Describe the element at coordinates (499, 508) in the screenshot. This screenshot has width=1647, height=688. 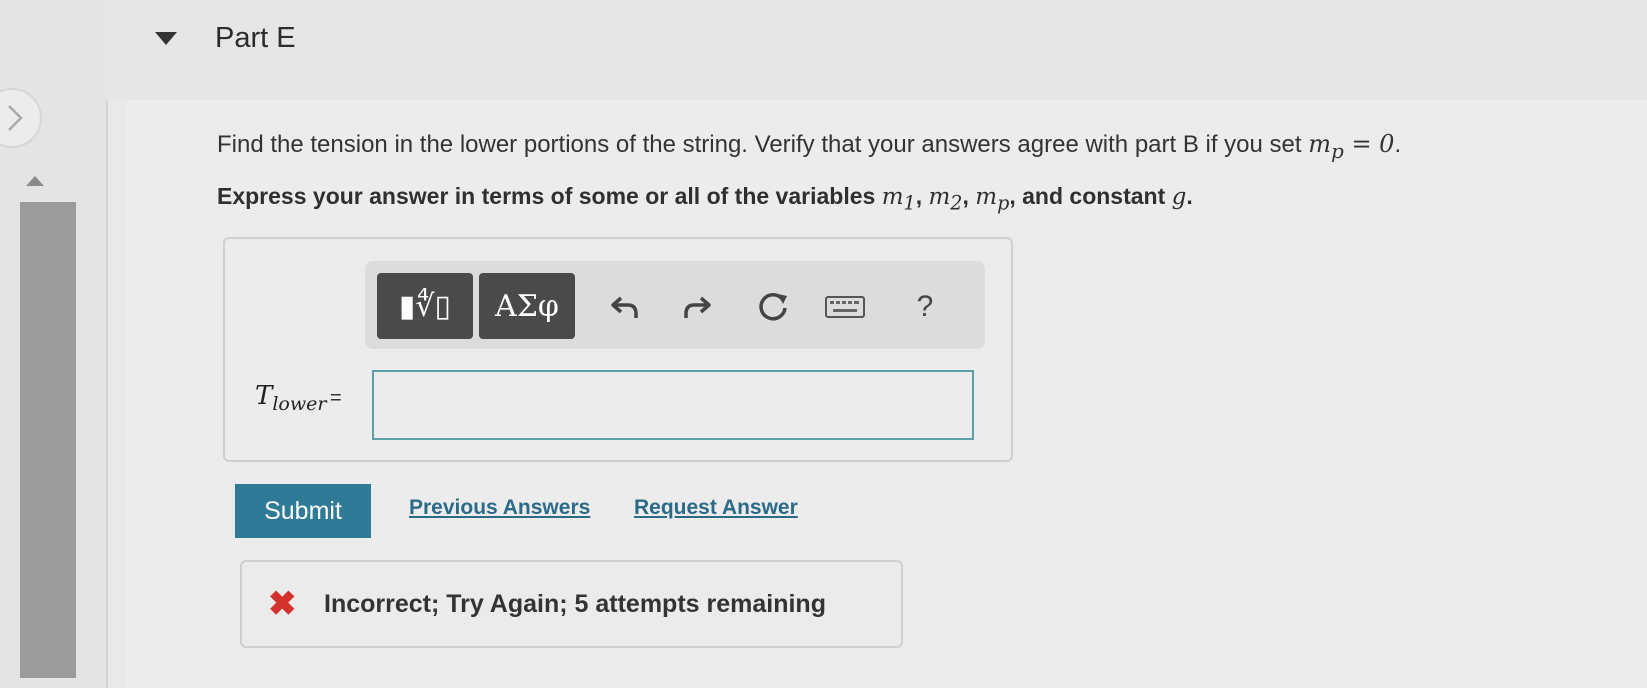
I see `previous-answers-link: Previous Answers` at that location.